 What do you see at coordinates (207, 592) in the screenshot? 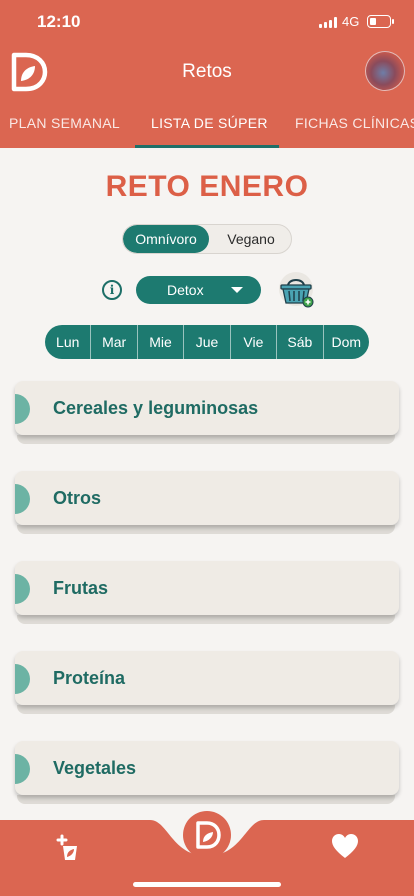
I see `category-frutas: Frutas` at bounding box center [207, 592].